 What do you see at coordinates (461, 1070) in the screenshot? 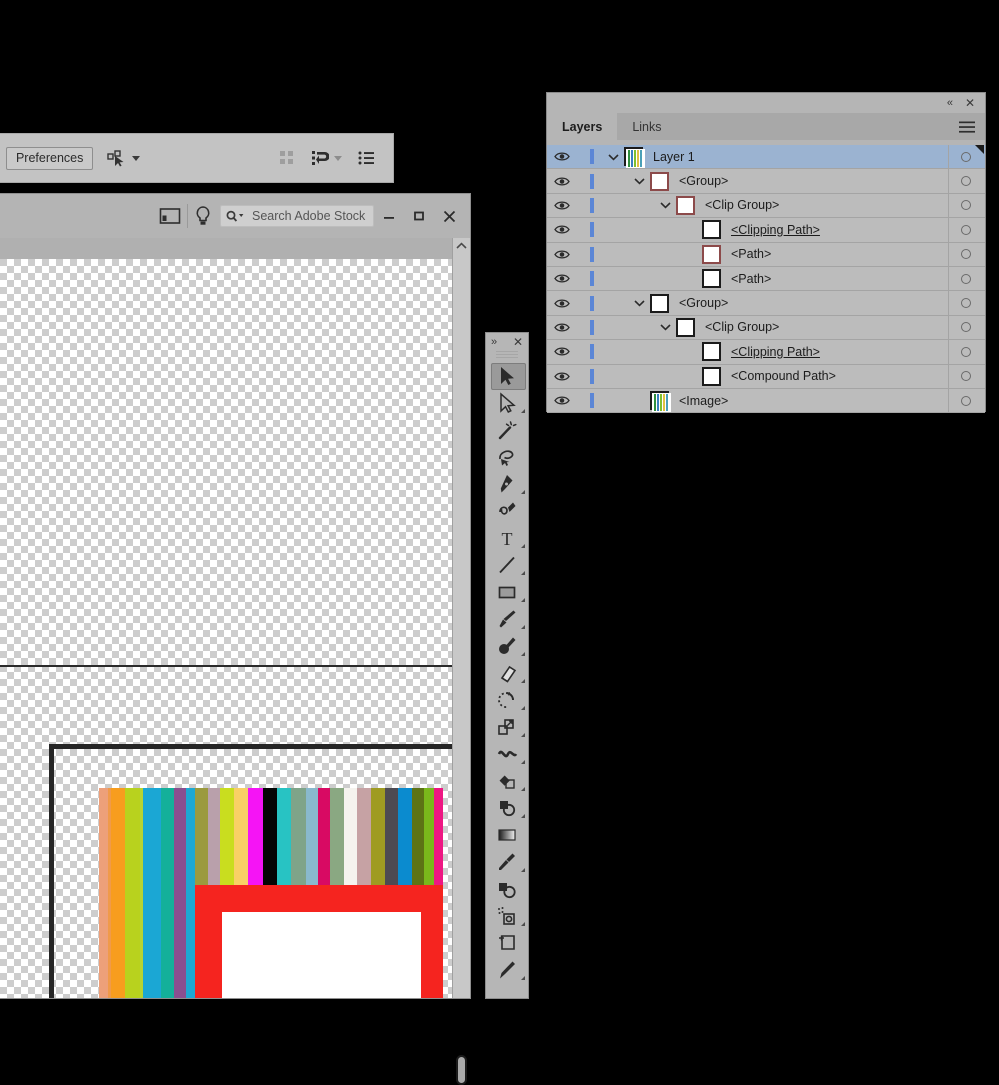
I see `scrollbar-thumb` at bounding box center [461, 1070].